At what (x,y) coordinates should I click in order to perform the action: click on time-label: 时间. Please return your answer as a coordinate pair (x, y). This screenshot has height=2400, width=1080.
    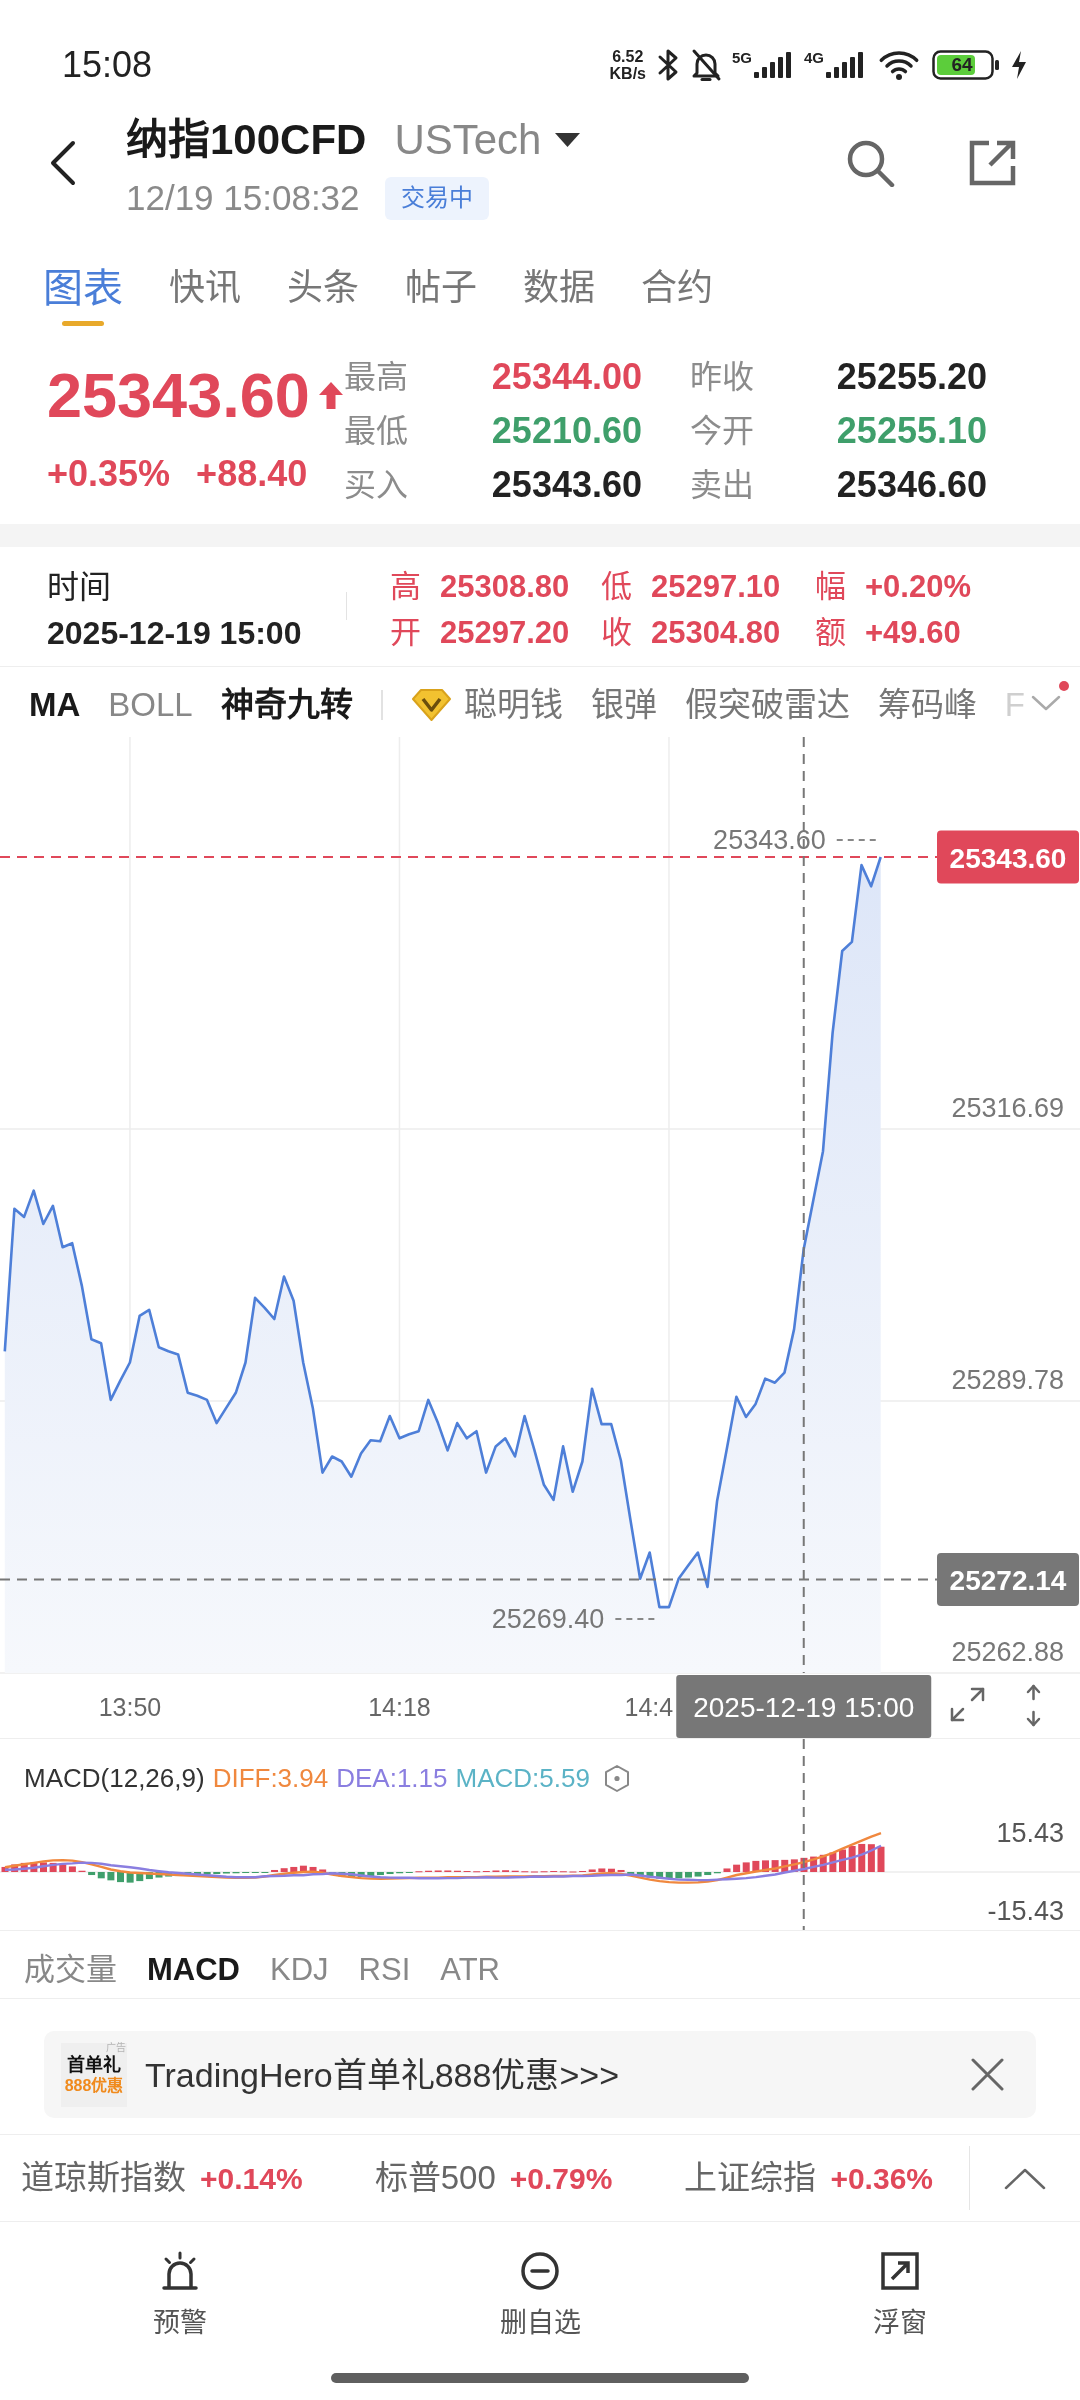
    Looking at the image, I should click on (79, 587).